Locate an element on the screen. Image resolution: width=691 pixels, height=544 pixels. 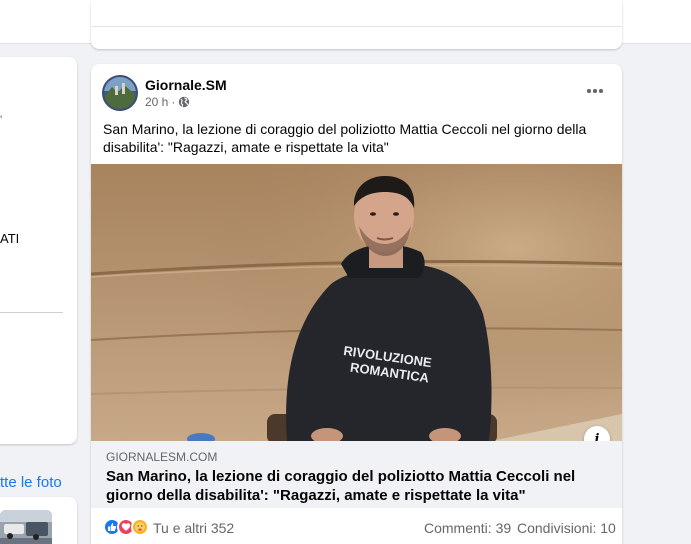
photo-thumbnail is located at coordinates (26, 527).